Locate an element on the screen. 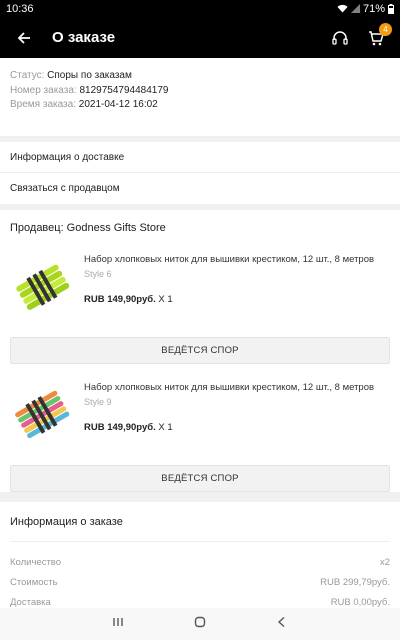 The width and height of the screenshot is (400, 640). summary-row: Количество x2 is located at coordinates (200, 562).